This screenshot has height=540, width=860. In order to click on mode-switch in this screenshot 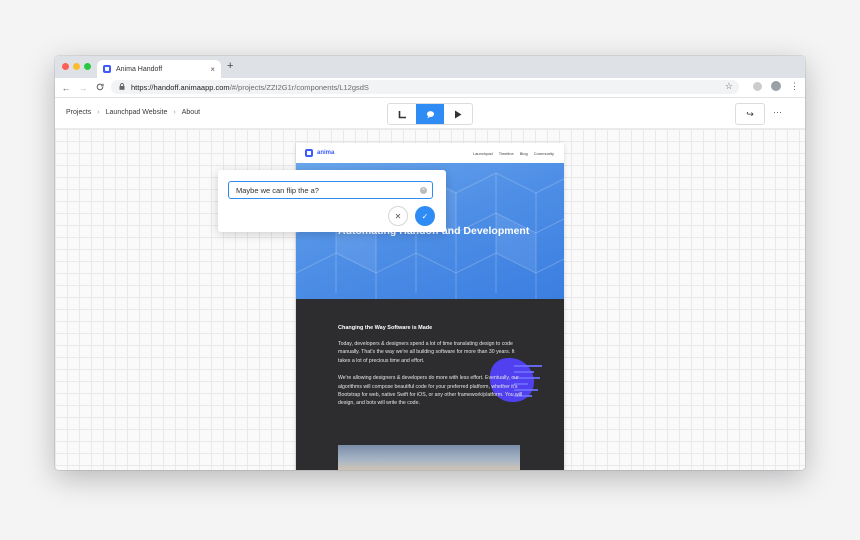, I will do `click(430, 114)`.